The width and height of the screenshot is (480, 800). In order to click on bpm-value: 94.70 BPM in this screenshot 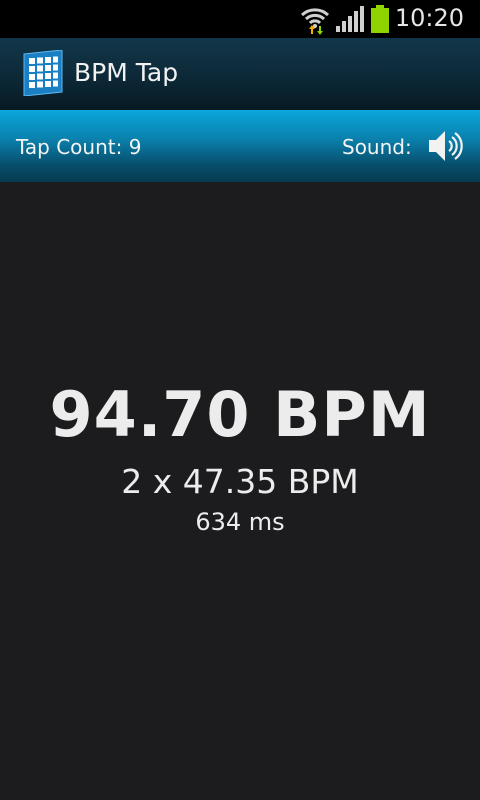, I will do `click(240, 414)`.